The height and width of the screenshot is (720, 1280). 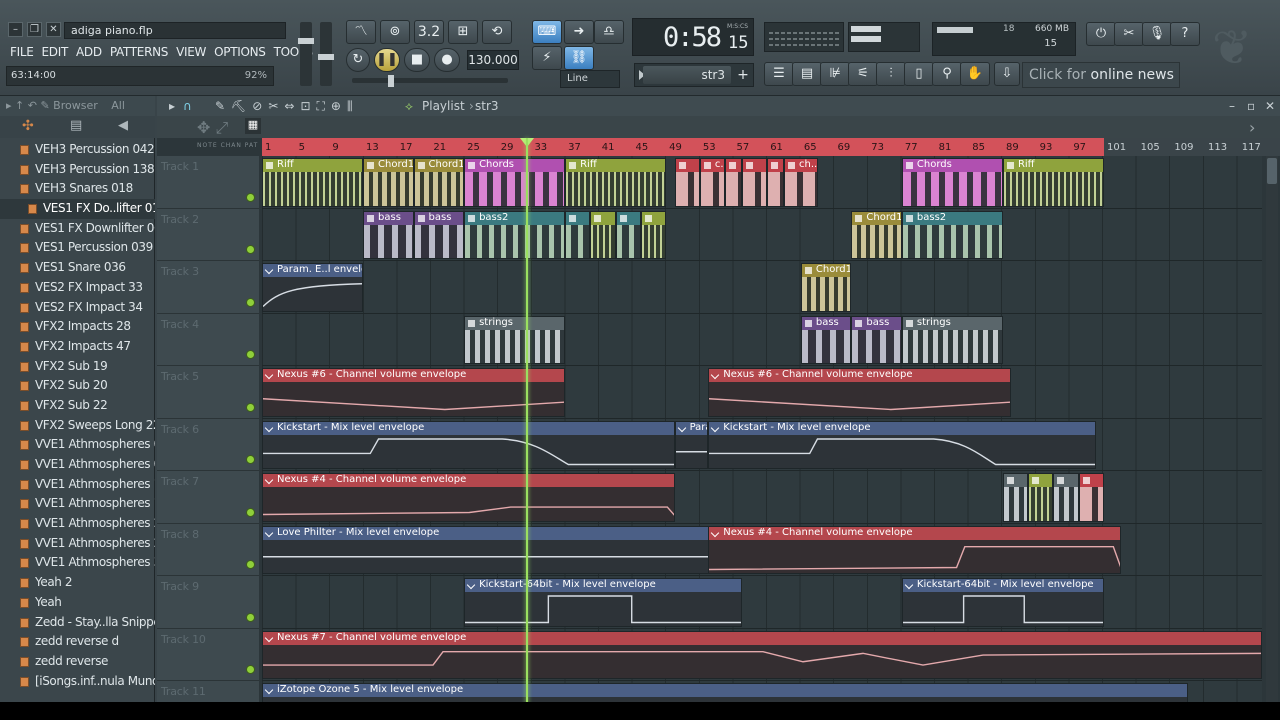 What do you see at coordinates (77, 308) in the screenshot?
I see `browser-item: VES2 FX Impact 34` at bounding box center [77, 308].